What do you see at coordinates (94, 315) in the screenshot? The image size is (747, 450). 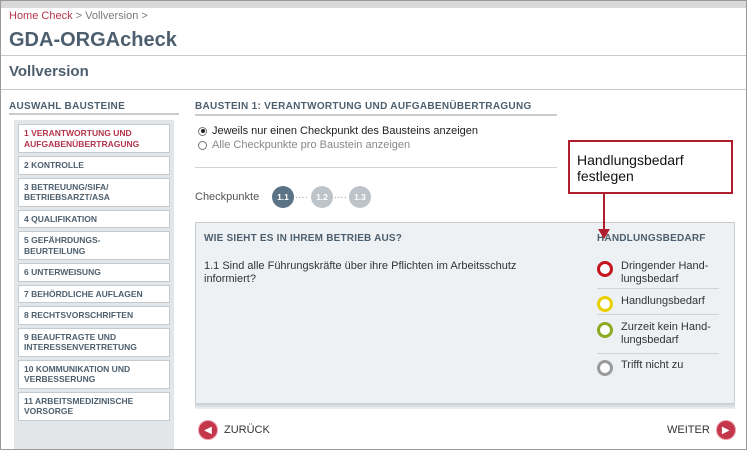 I see `sidebar-item-rechtsvorschriften: 8 RECHTSVORSCHRIFTEN` at bounding box center [94, 315].